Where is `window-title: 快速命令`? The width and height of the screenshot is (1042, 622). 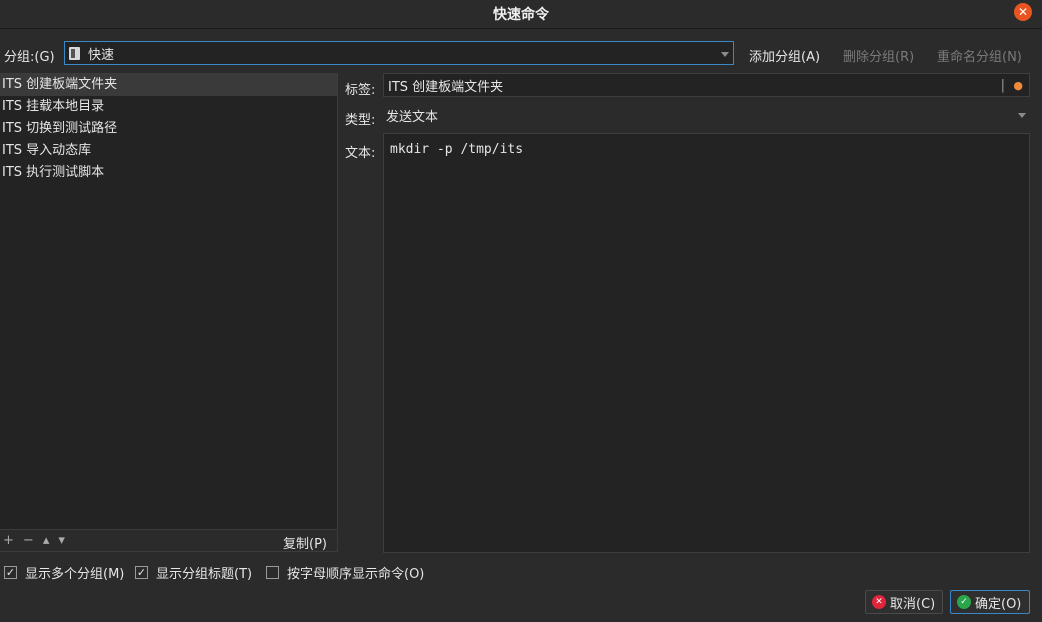
window-title: 快速命令 is located at coordinates (521, 15).